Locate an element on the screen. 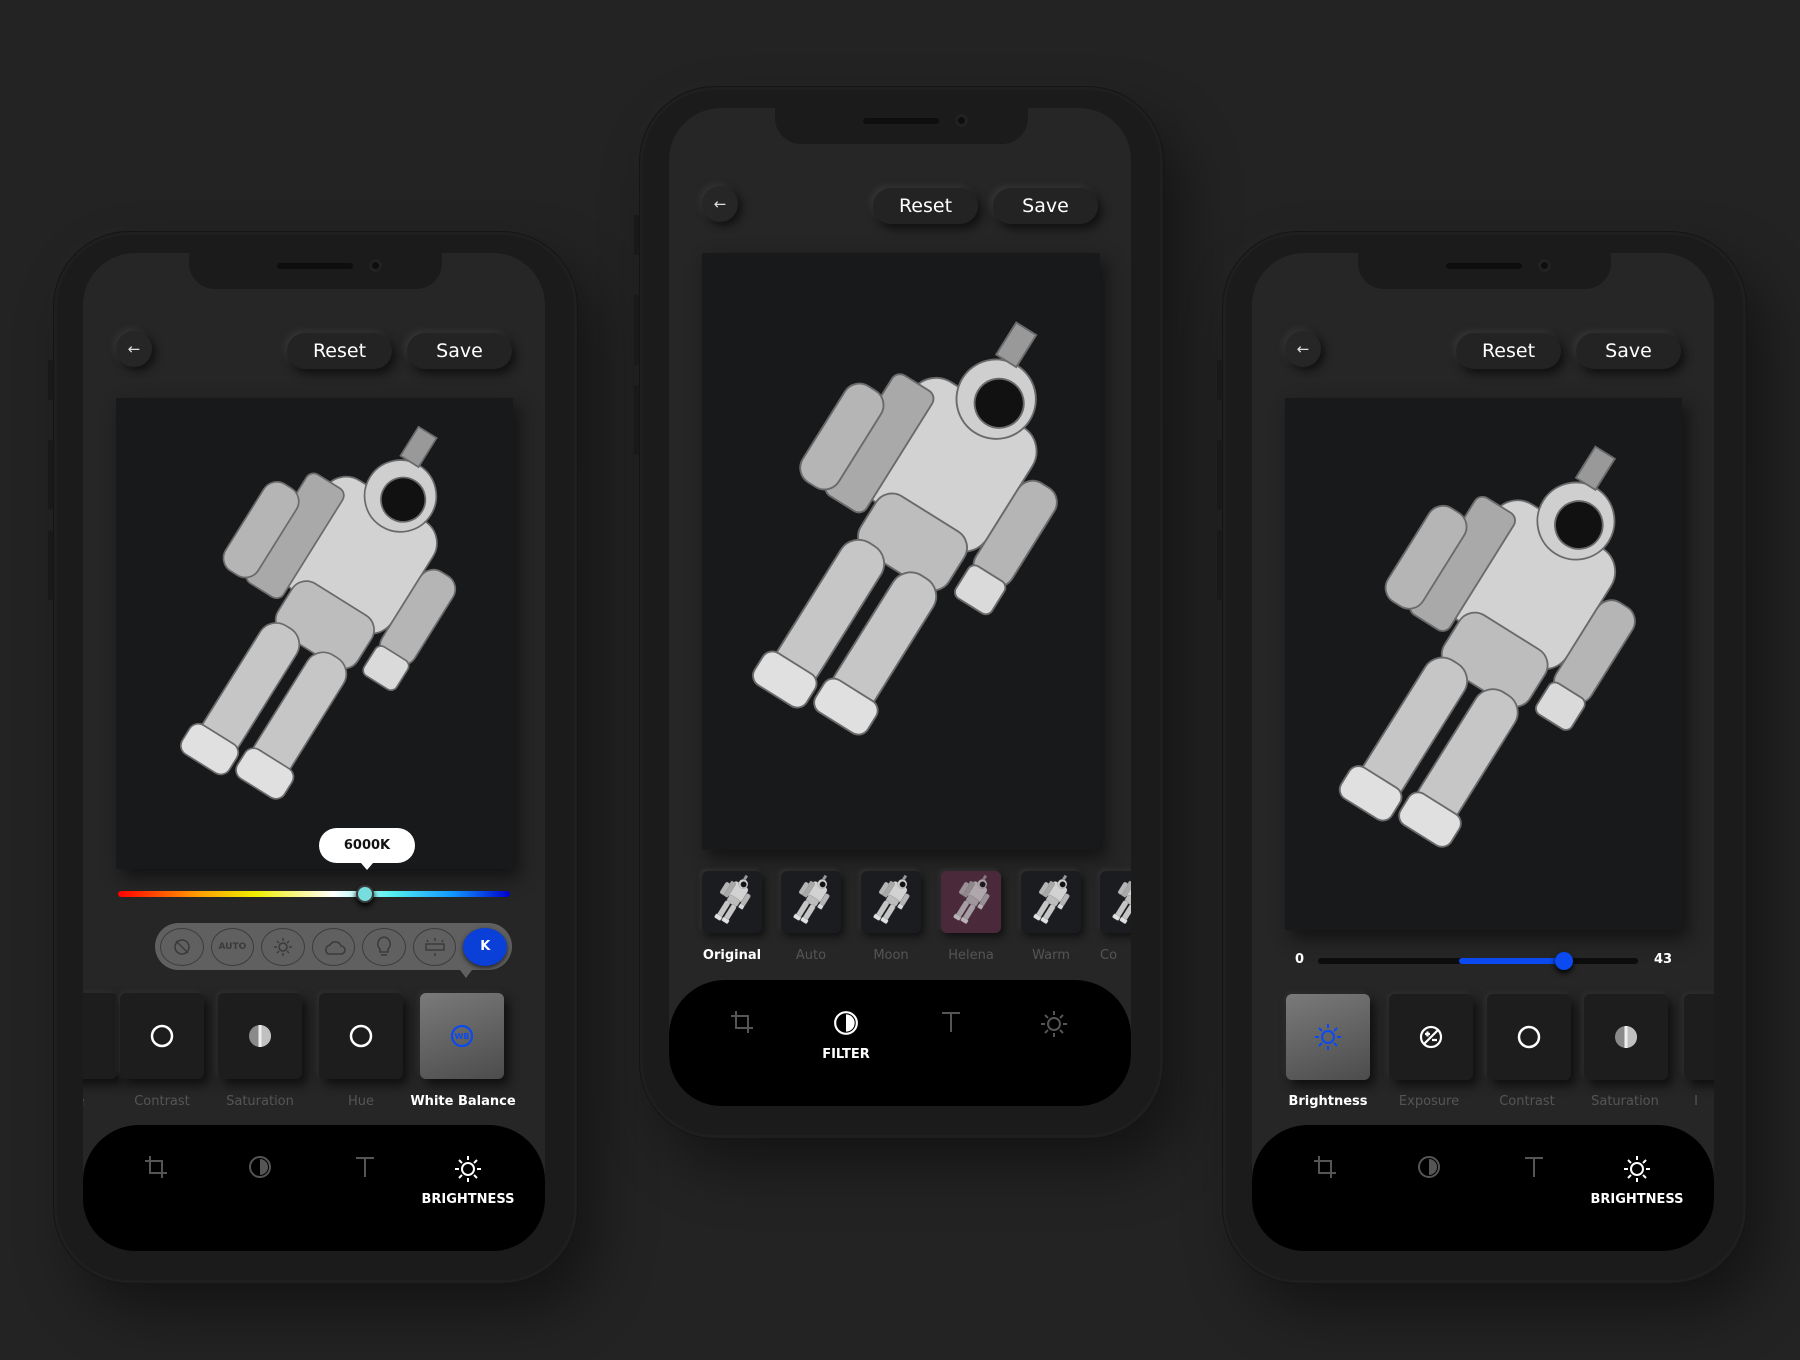 The height and width of the screenshot is (1360, 1800). filter-helena is located at coordinates (971, 902).